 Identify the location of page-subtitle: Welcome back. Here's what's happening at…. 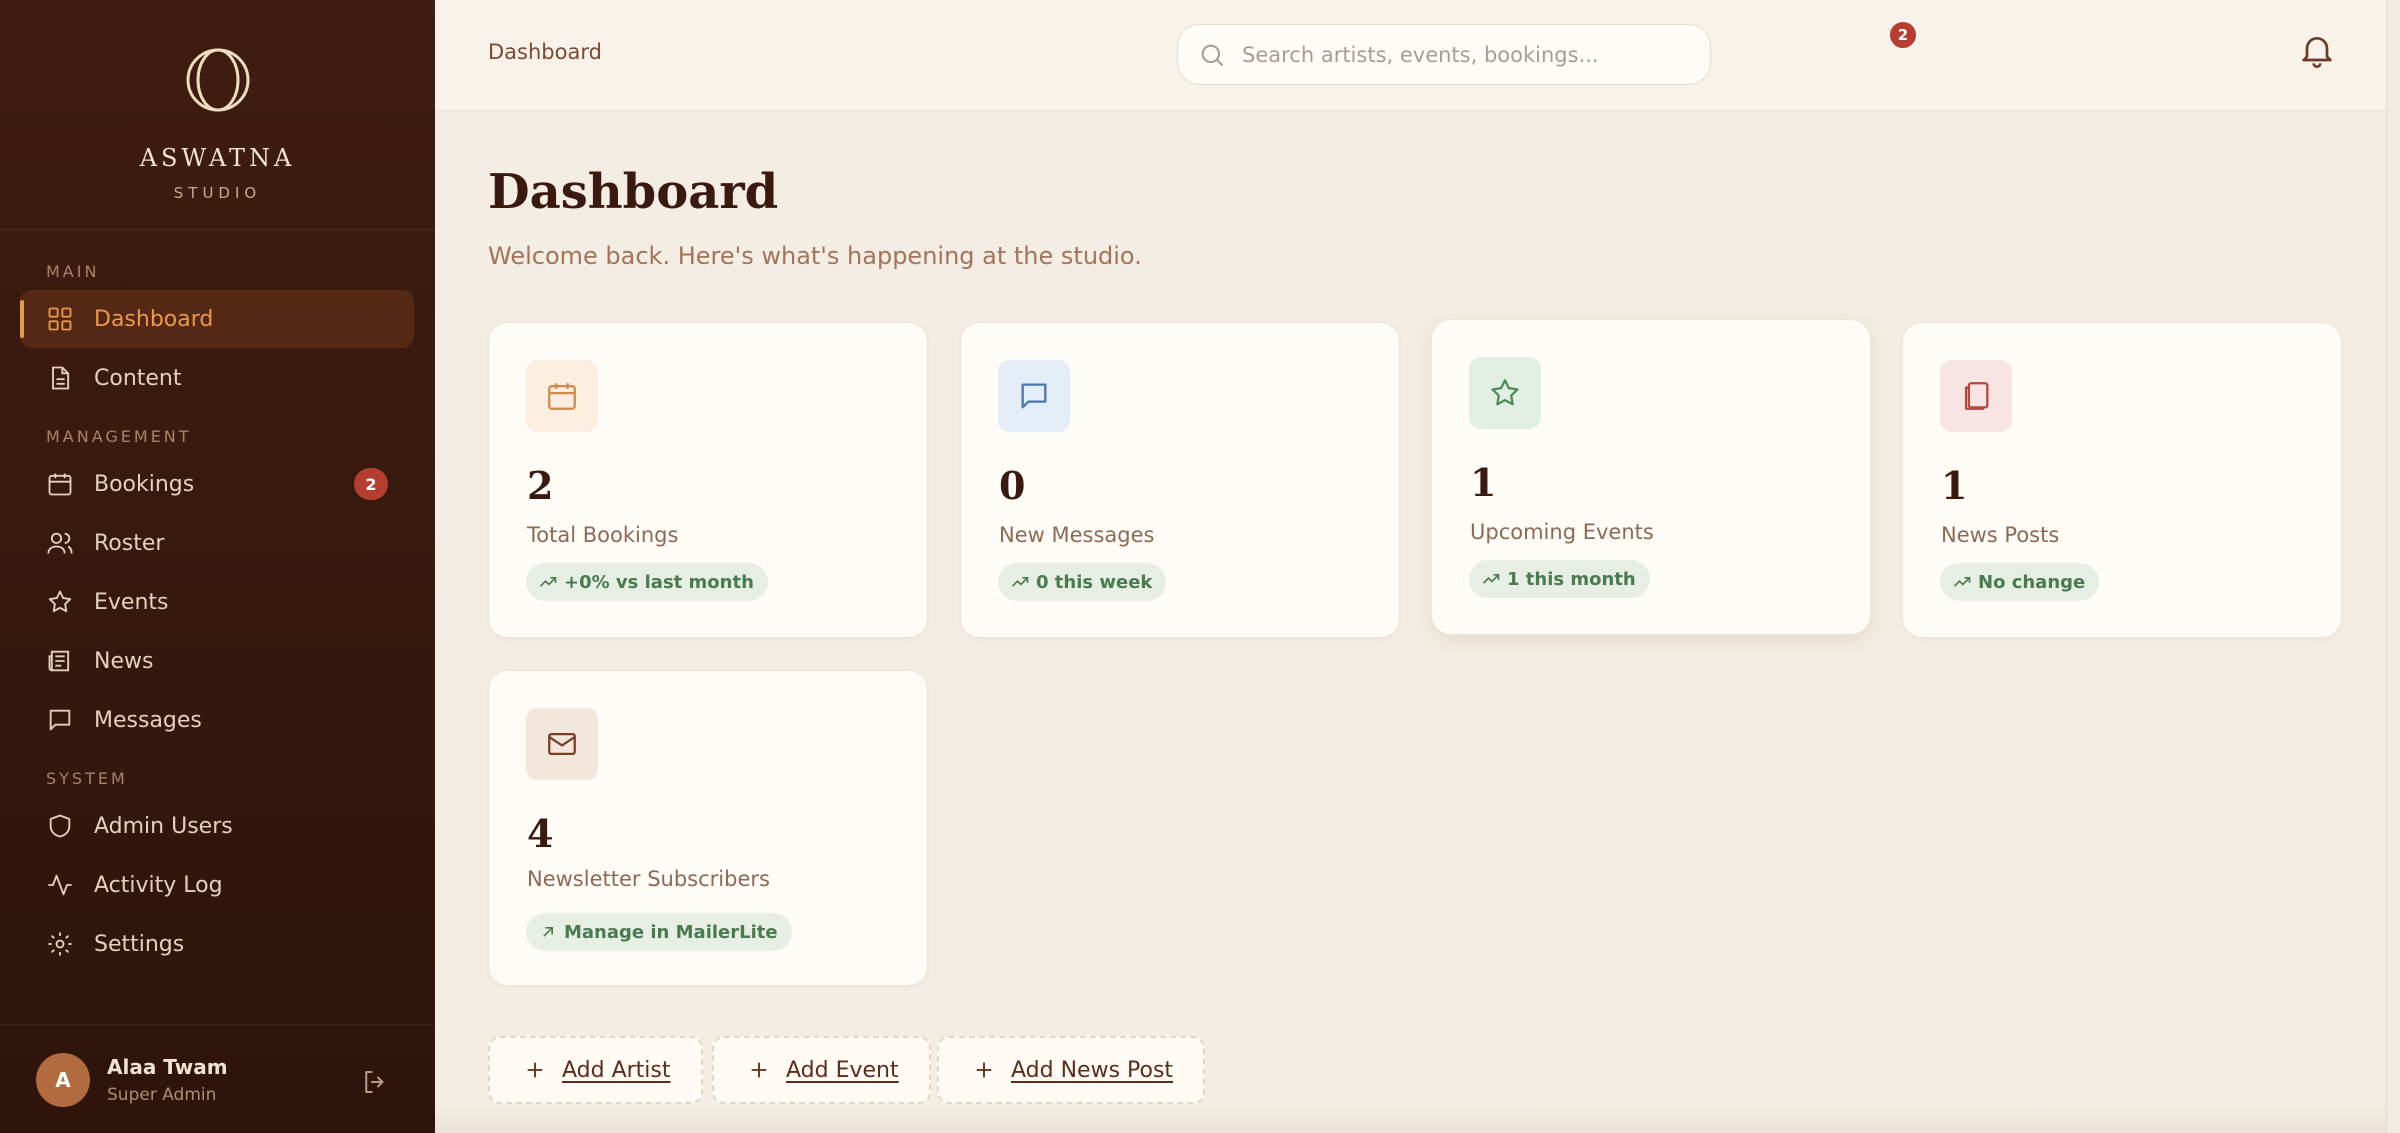
(815, 256).